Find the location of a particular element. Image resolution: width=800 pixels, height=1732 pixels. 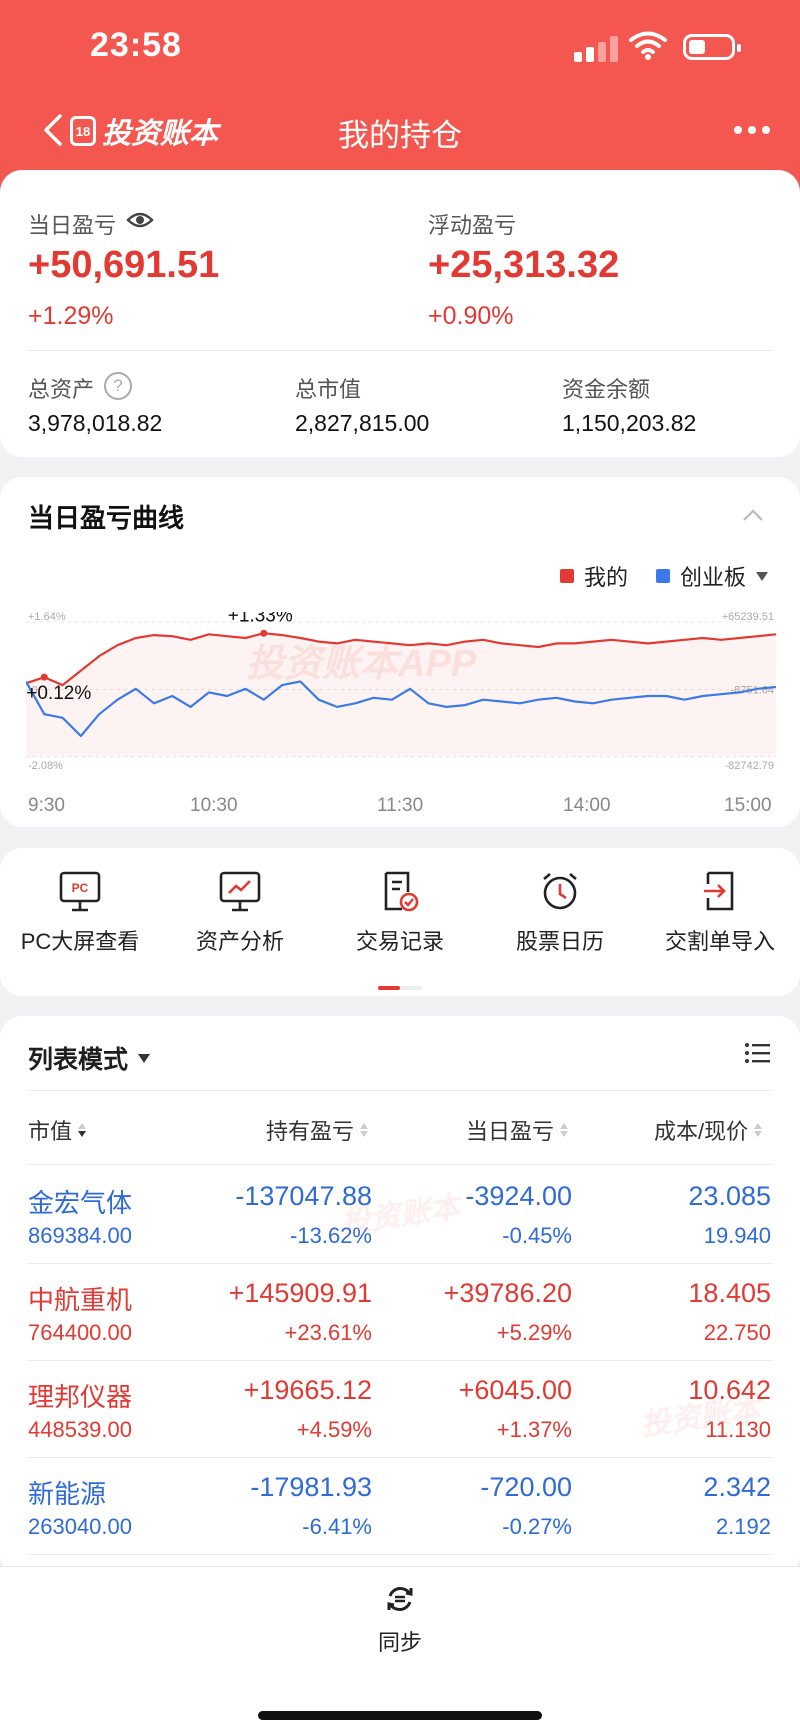

x-tick: 10:30 is located at coordinates (214, 805).